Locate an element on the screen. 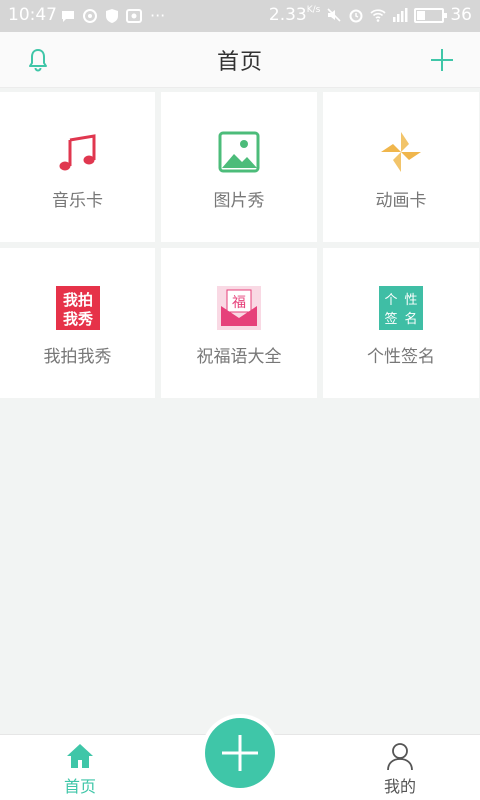 The height and width of the screenshot is (800, 480). tile-label: 音乐卡 is located at coordinates (77, 201).